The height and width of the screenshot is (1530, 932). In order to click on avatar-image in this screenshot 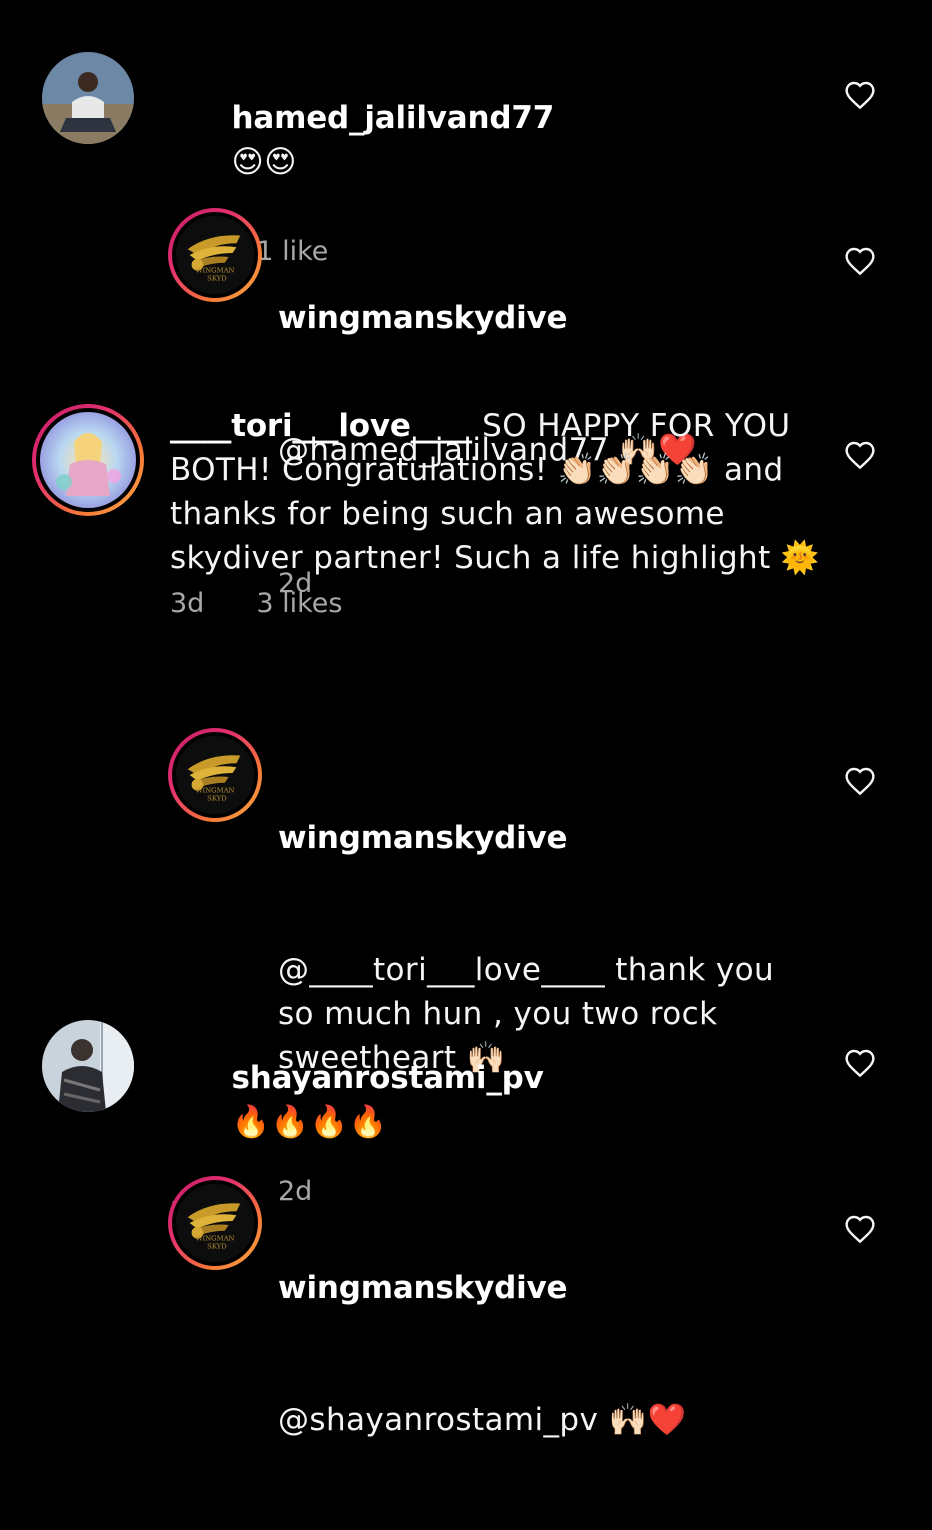, I will do `click(88, 460)`.